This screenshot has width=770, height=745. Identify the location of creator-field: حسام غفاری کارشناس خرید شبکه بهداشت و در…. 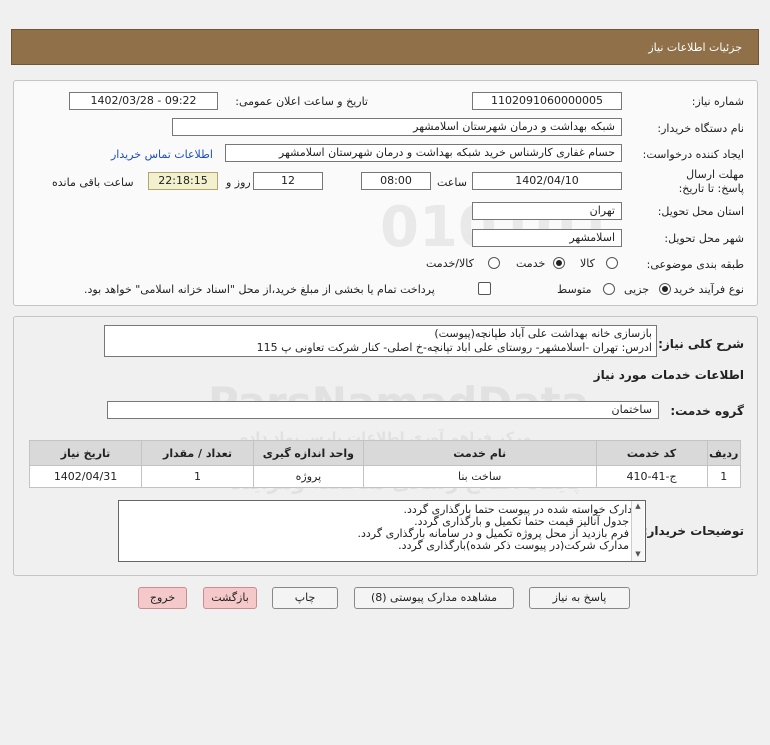
(423, 153).